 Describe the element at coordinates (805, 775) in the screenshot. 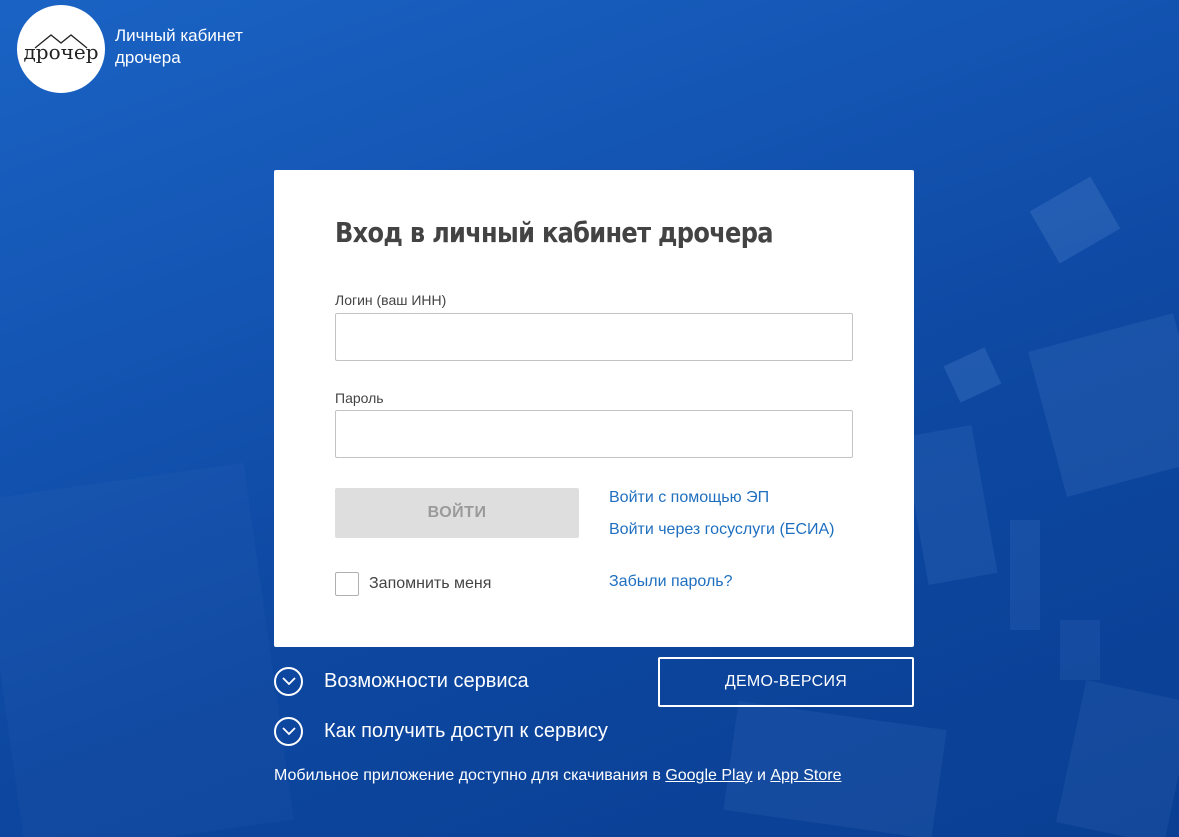

I see `app-store-link: App Store` at that location.